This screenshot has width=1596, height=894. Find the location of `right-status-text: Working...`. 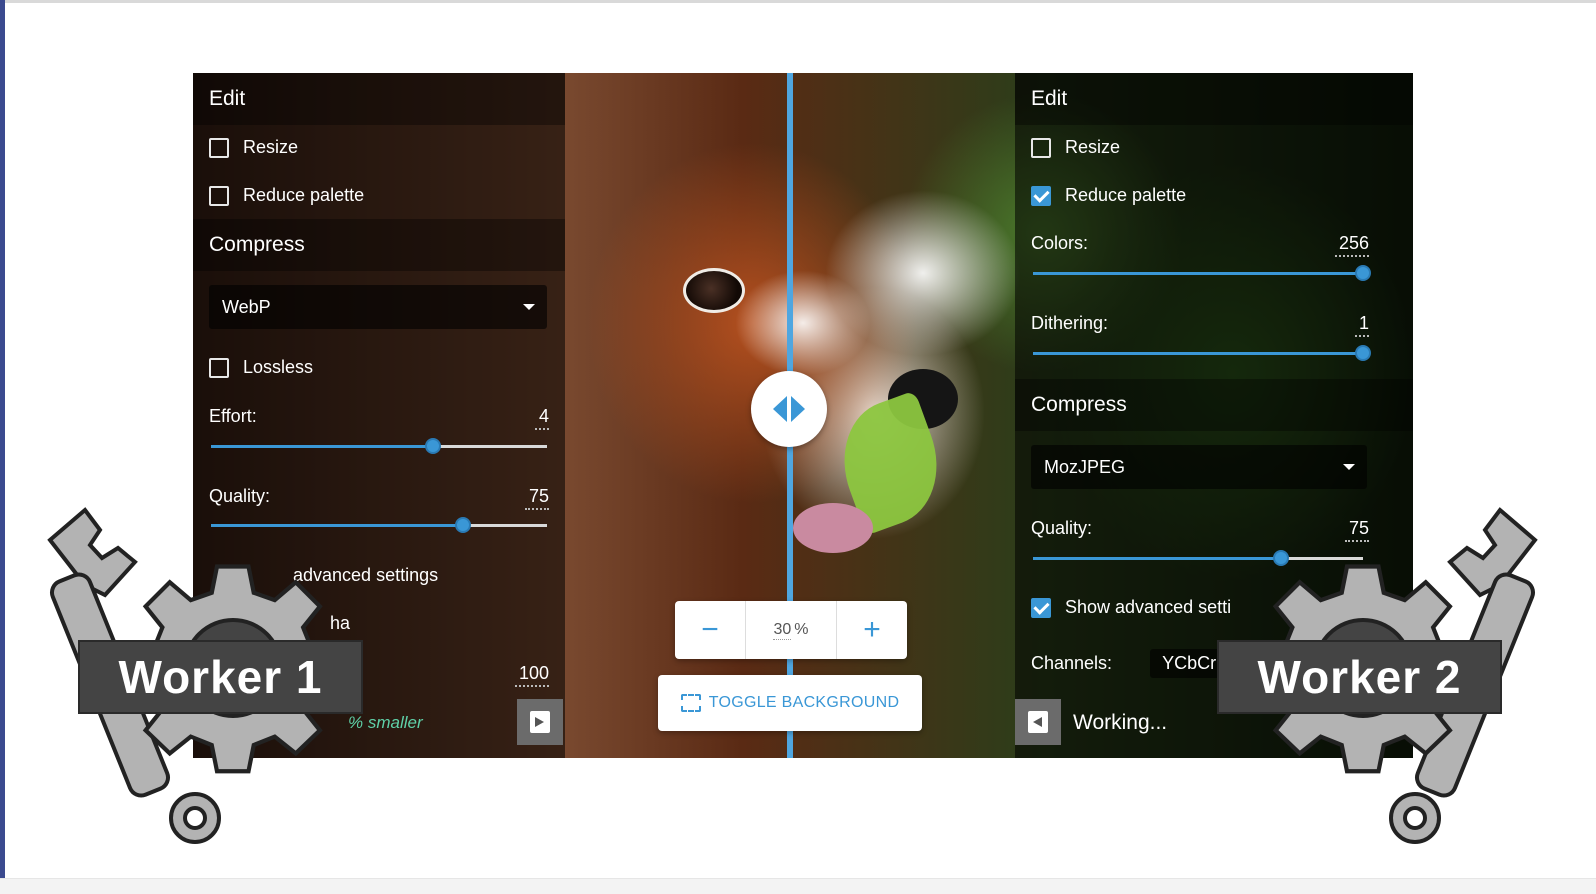

right-status-text: Working... is located at coordinates (1120, 722).